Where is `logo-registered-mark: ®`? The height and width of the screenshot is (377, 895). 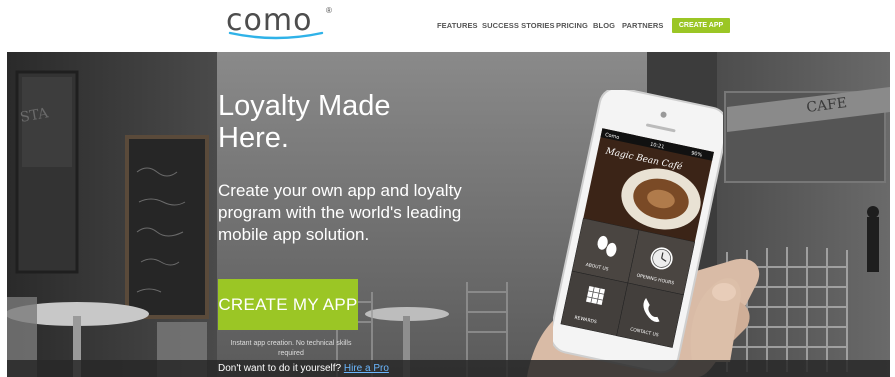 logo-registered-mark: ® is located at coordinates (329, 10).